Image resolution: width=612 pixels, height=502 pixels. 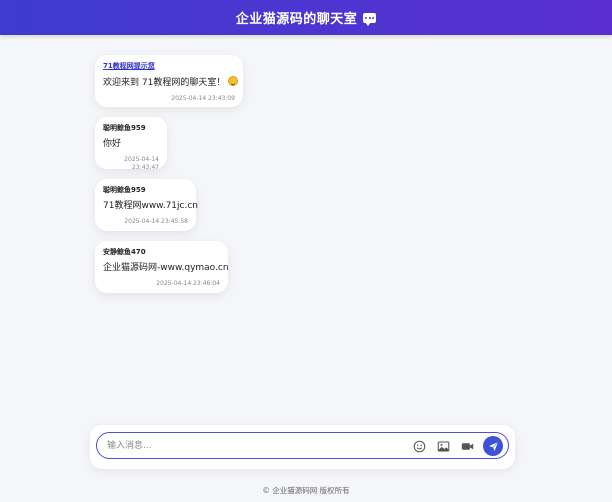 I want to click on page-title: 企业猫源码的聊天室, so click(x=296, y=19).